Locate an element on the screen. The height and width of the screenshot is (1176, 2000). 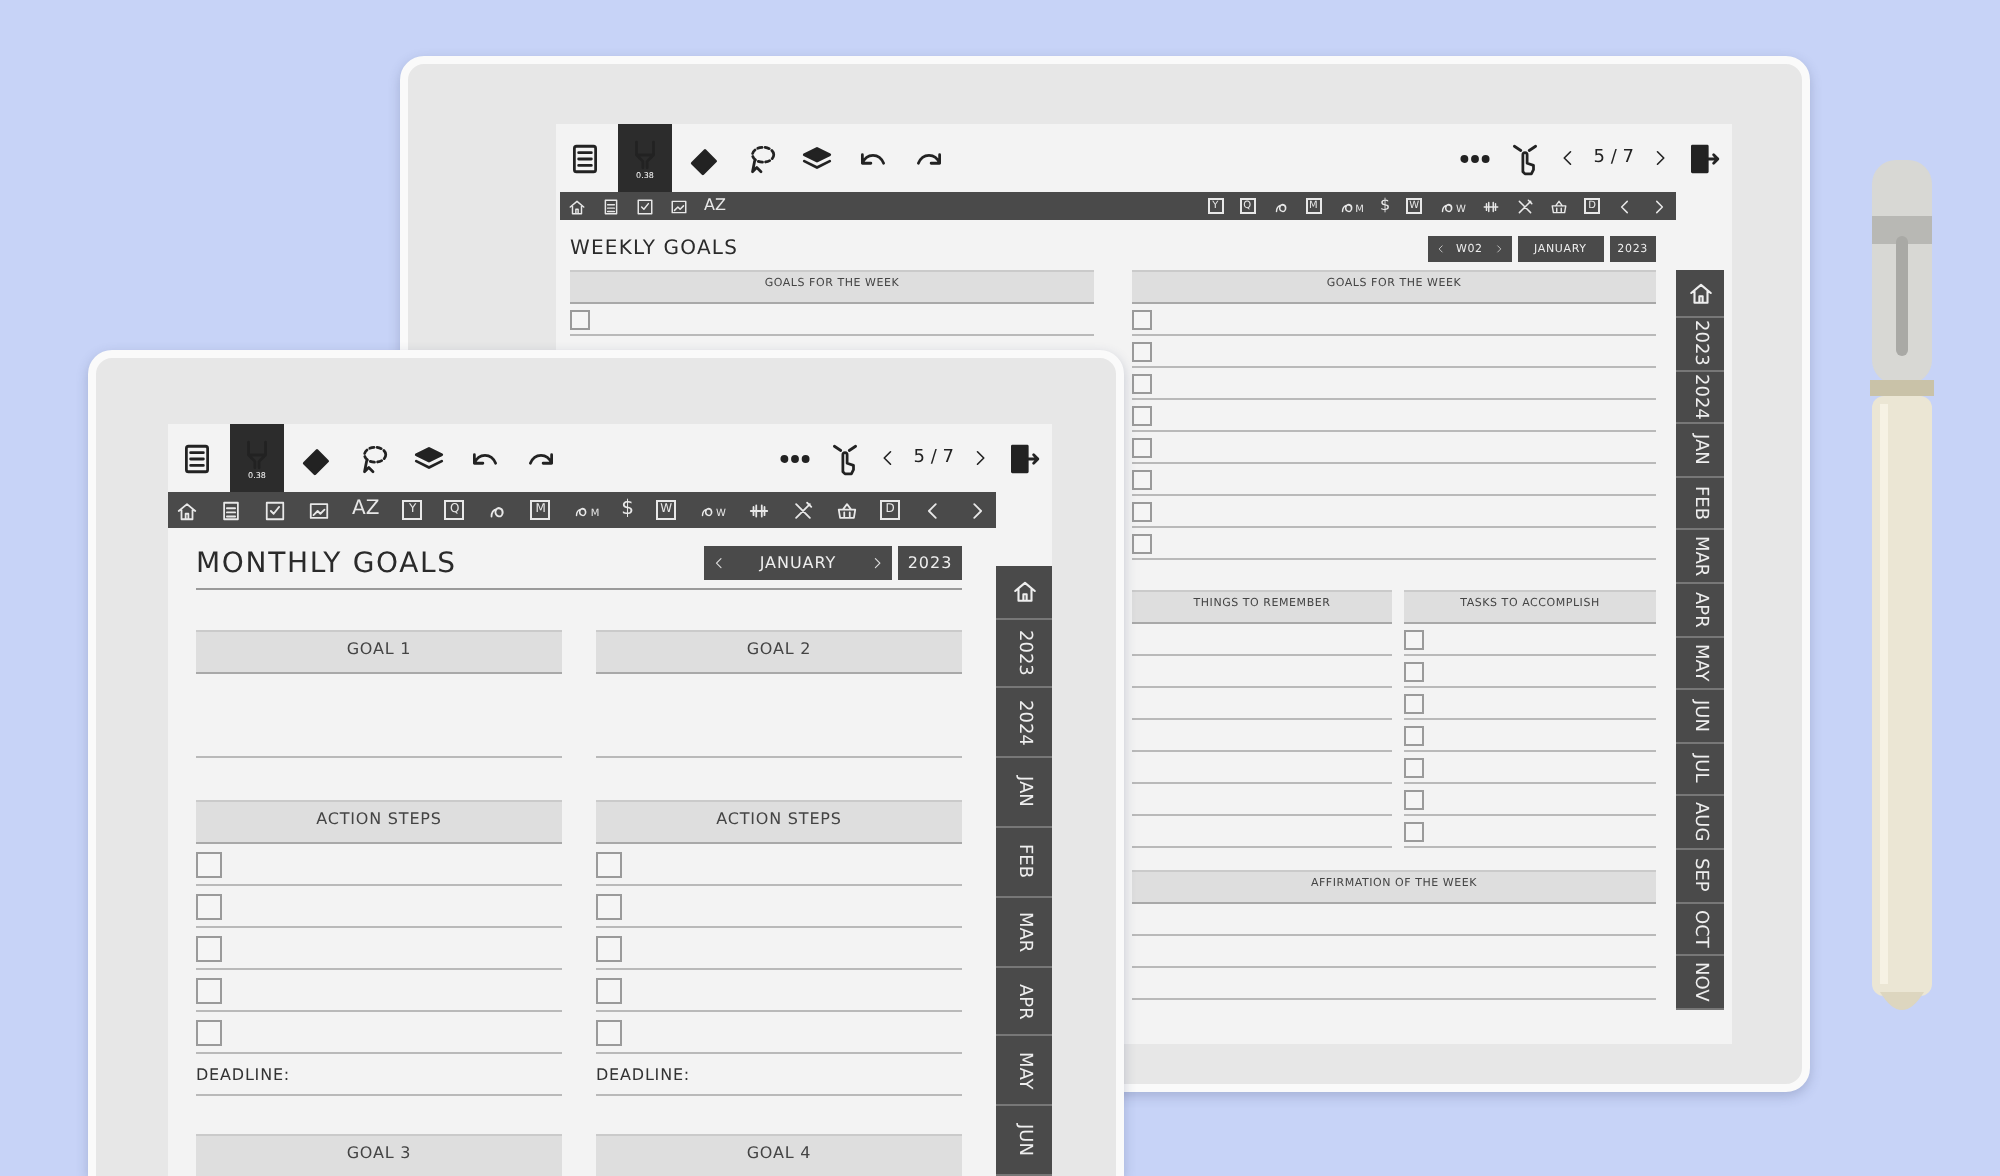
section-header: GOAL 1 is located at coordinates (379, 652).